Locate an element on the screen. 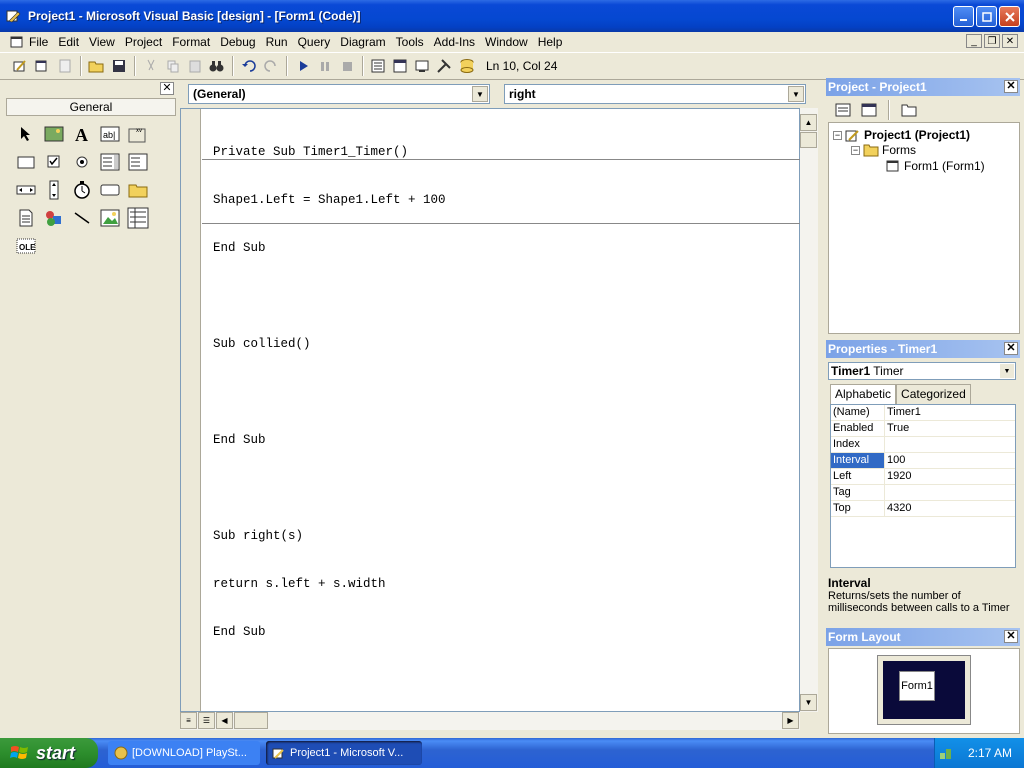 The height and width of the screenshot is (768, 1024). property-value: True is located at coordinates (950, 428).